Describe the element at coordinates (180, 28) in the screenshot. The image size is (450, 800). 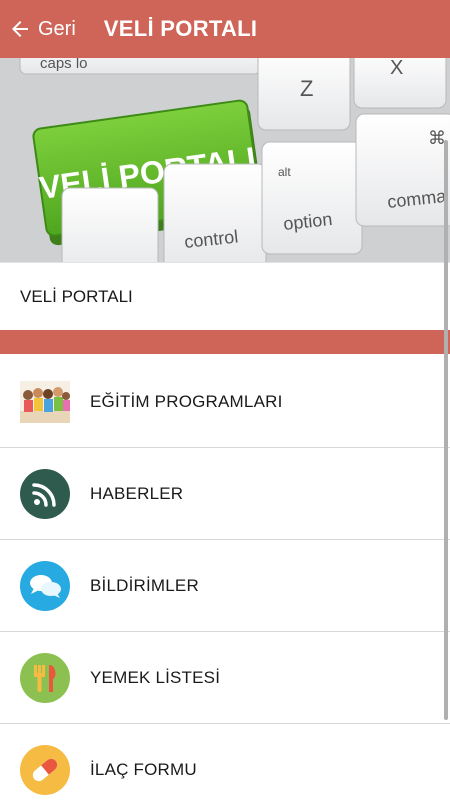
I see `page-title: VELİ PORTALI` at that location.